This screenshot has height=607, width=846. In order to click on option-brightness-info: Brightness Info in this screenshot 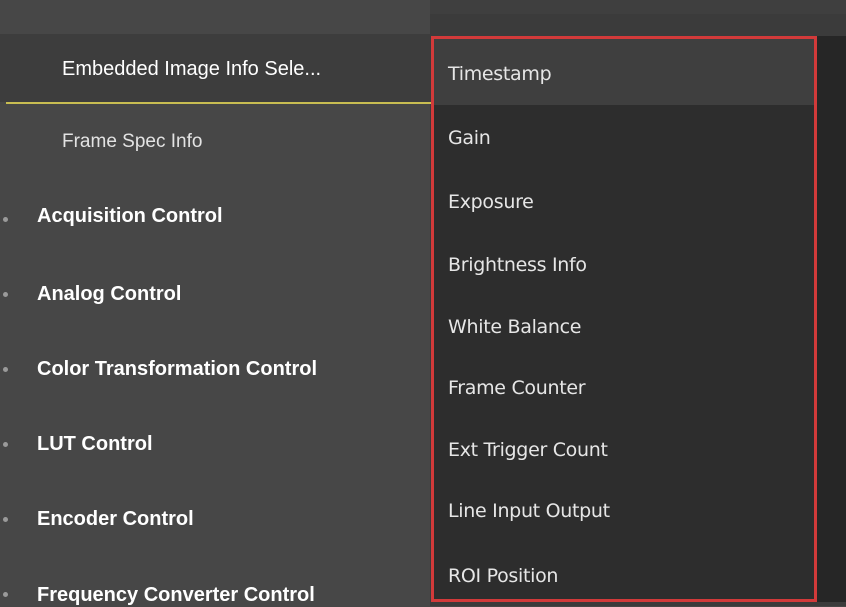, I will do `click(517, 265)`.